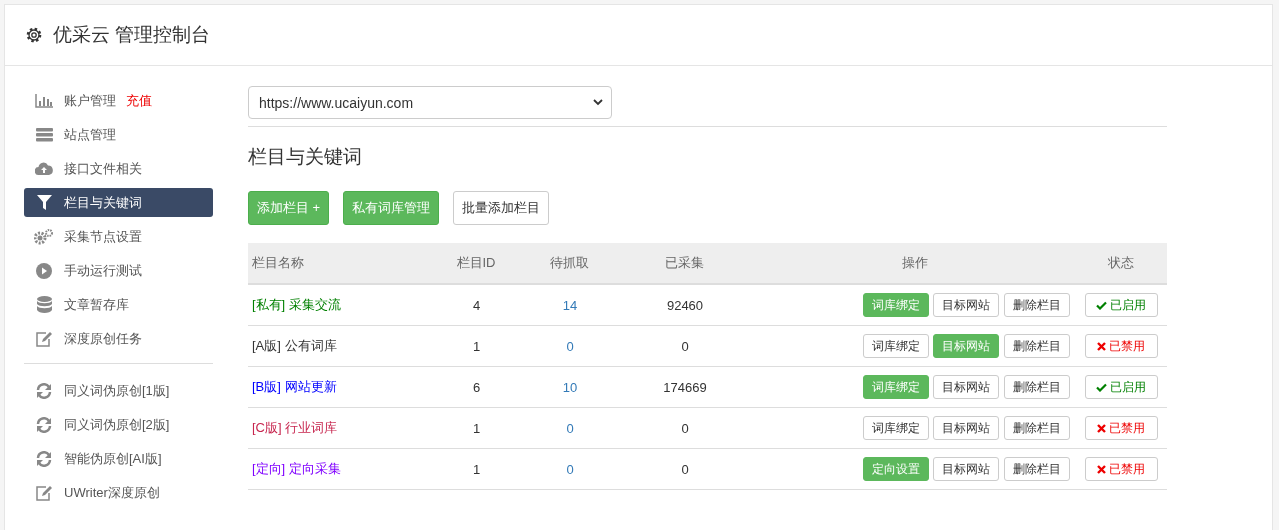  I want to click on section-title: 栏目与关键词, so click(305, 157).